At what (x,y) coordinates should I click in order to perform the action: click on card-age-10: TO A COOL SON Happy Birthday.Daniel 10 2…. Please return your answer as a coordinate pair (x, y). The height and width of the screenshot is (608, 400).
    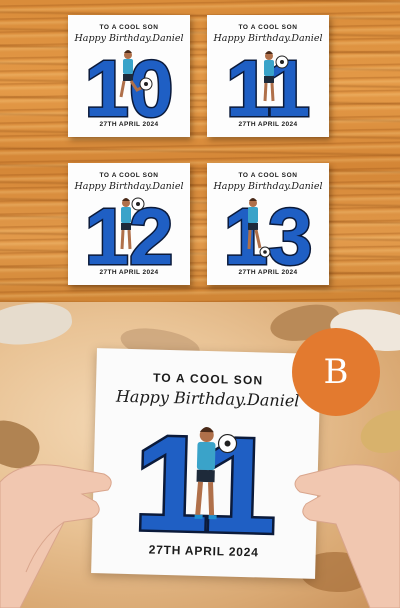
    Looking at the image, I should click on (129, 76).